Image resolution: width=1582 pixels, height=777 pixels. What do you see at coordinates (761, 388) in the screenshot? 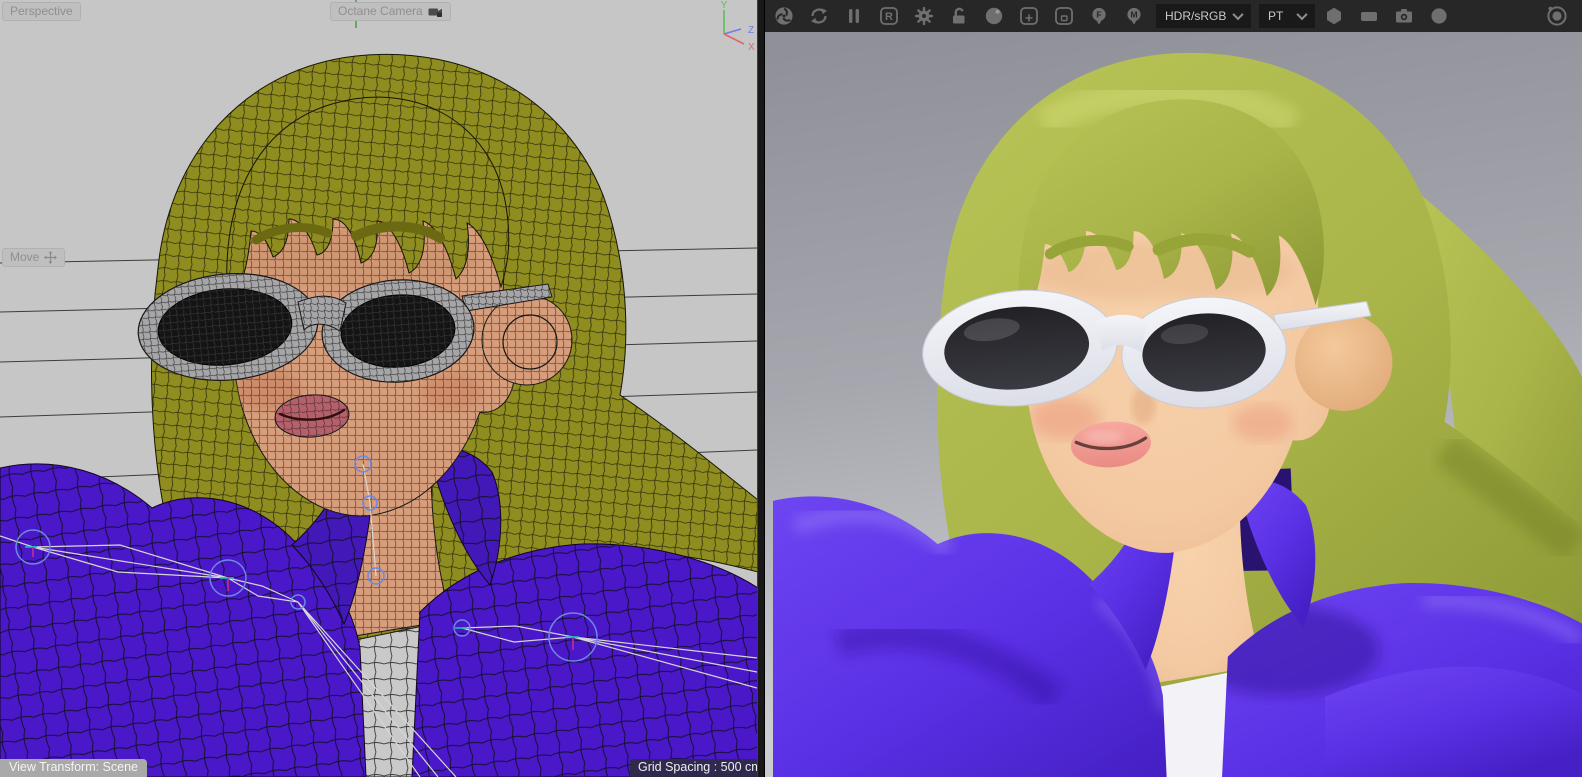
I see `pane-divider` at bounding box center [761, 388].